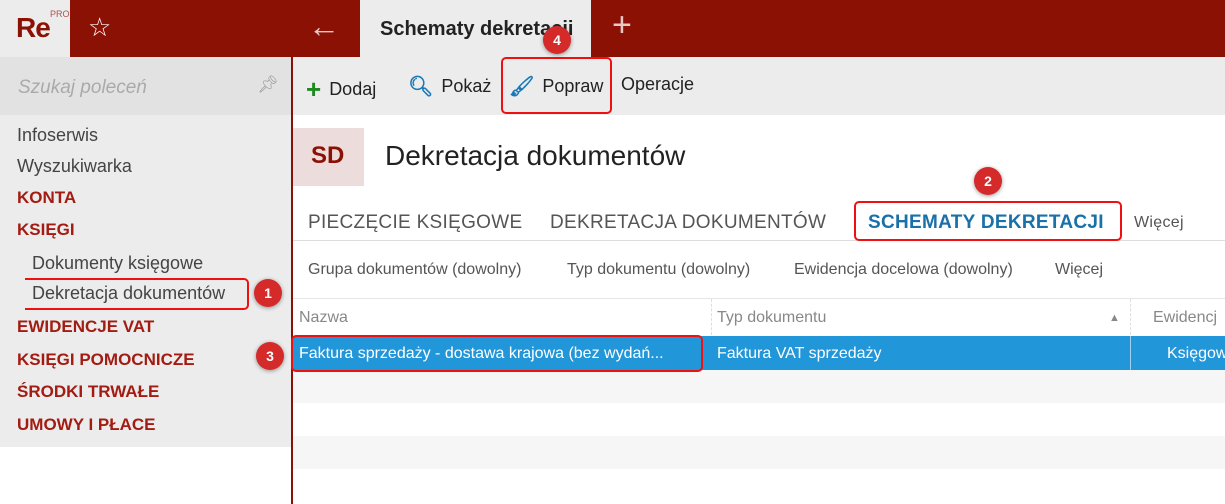  I want to click on table-header: Nazwa Typ dokumentu ▲ Ewidencj, so click(759, 316).